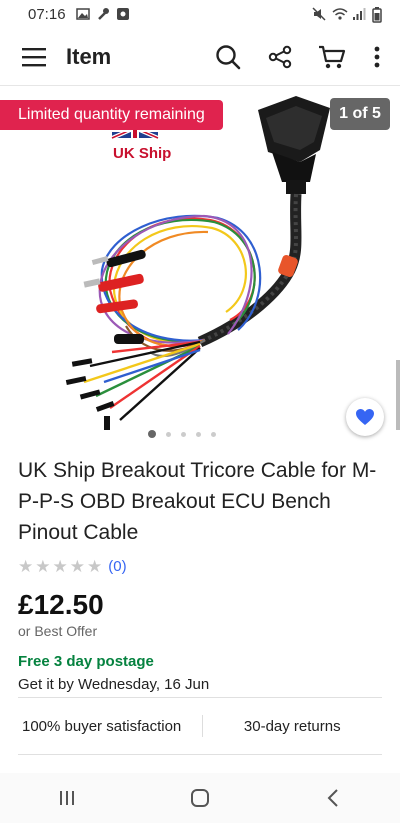 The height and width of the screenshot is (823, 400). What do you see at coordinates (102, 726) in the screenshot?
I see `buyer-satisfaction: 100% buyer satisfaction` at bounding box center [102, 726].